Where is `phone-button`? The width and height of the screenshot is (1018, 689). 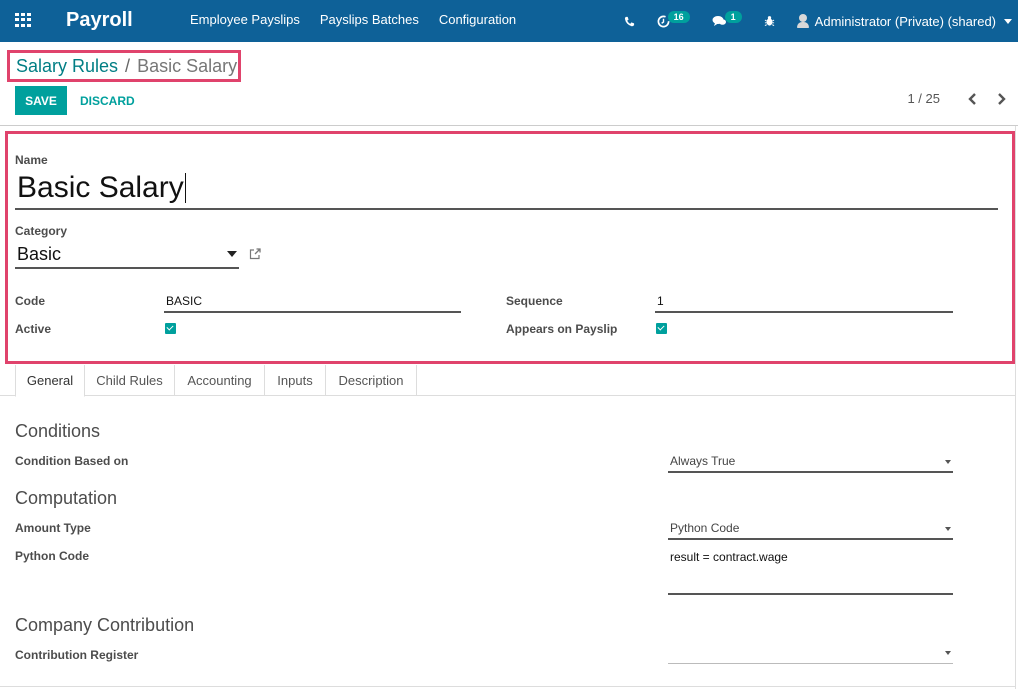
phone-button is located at coordinates (629, 21).